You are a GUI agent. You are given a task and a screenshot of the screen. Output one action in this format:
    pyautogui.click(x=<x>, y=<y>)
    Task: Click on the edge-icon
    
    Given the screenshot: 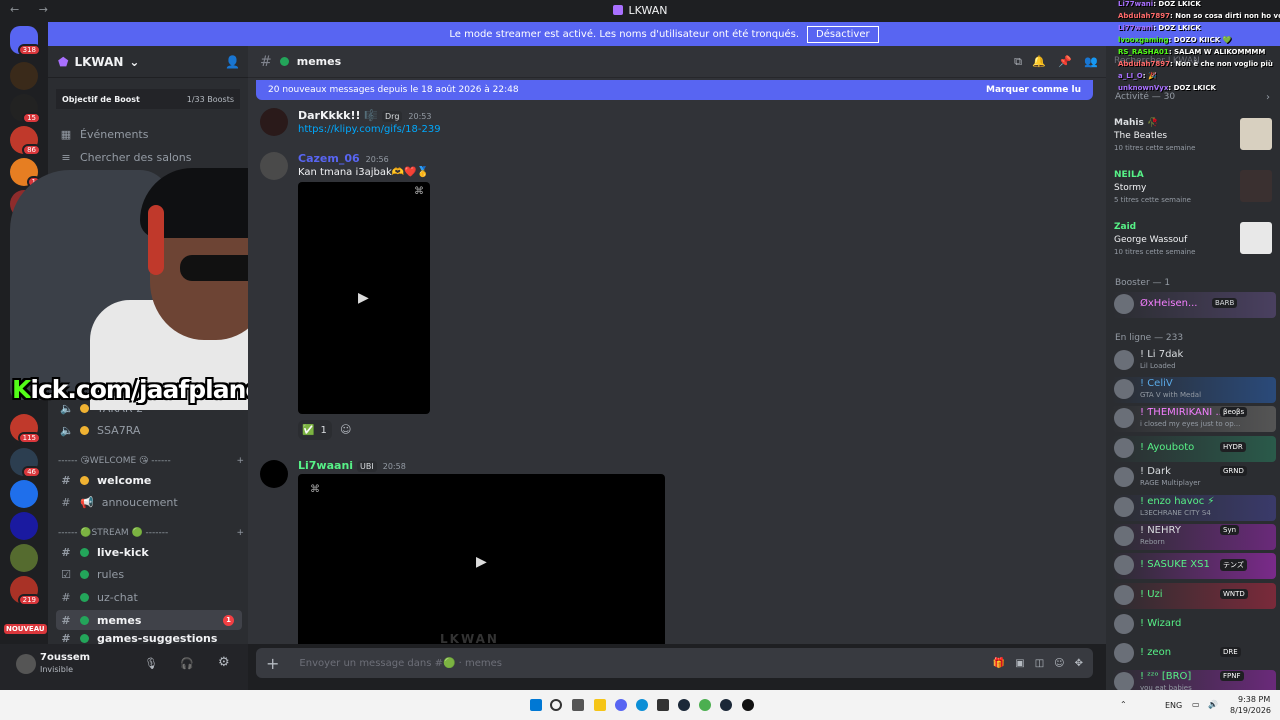 What is the action you would take?
    pyautogui.click(x=642, y=705)
    